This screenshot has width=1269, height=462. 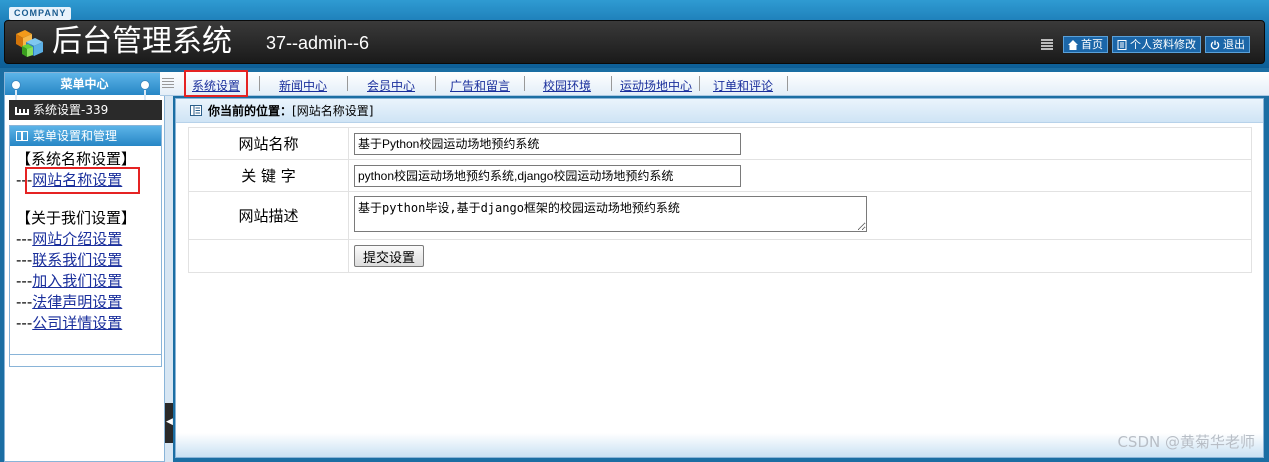 I want to click on description-cell: 基于python毕设,基于django框架的校园运动场地预约系统, so click(x=800, y=215).